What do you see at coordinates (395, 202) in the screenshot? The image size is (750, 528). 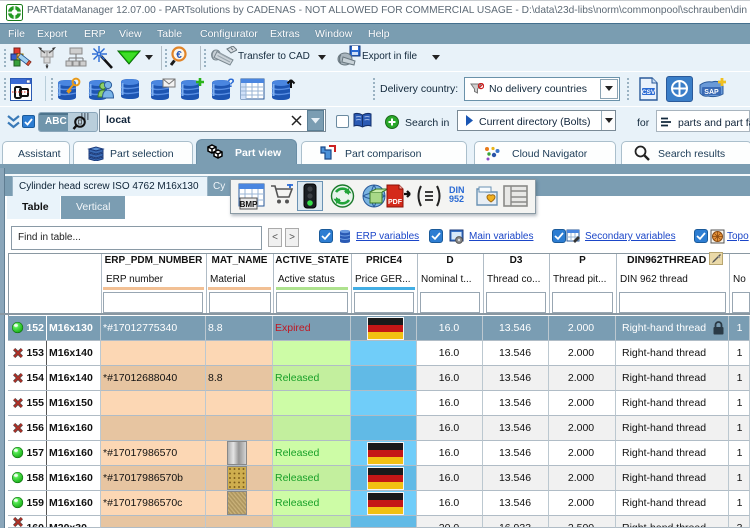 I see `svg-text: PDF` at bounding box center [395, 202].